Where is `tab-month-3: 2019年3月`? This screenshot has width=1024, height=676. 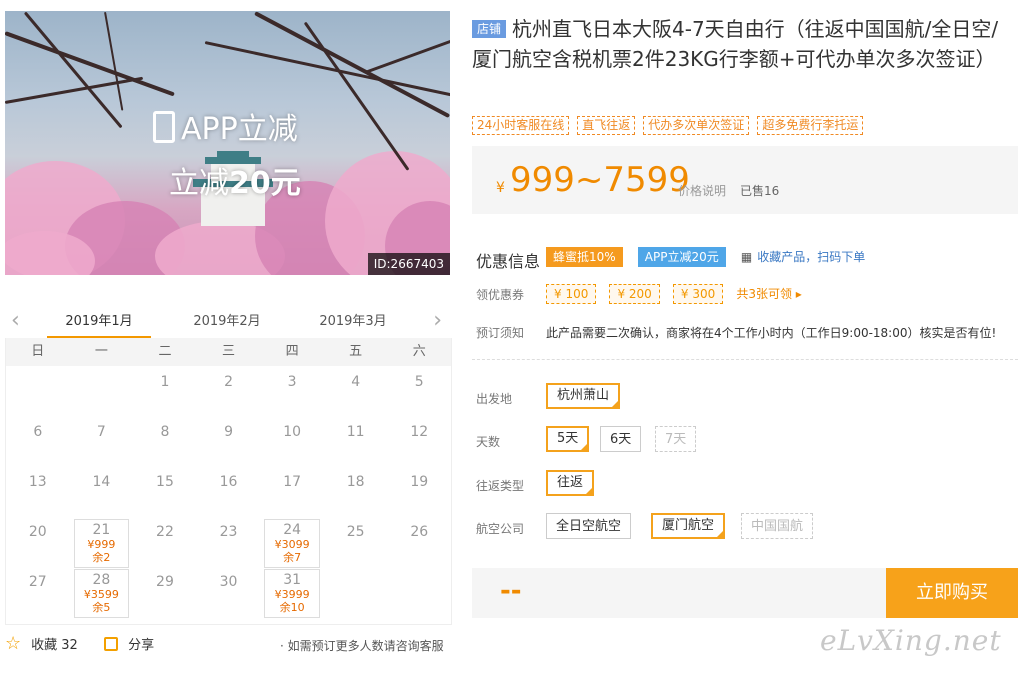
tab-month-3: 2019年3月 is located at coordinates (353, 319).